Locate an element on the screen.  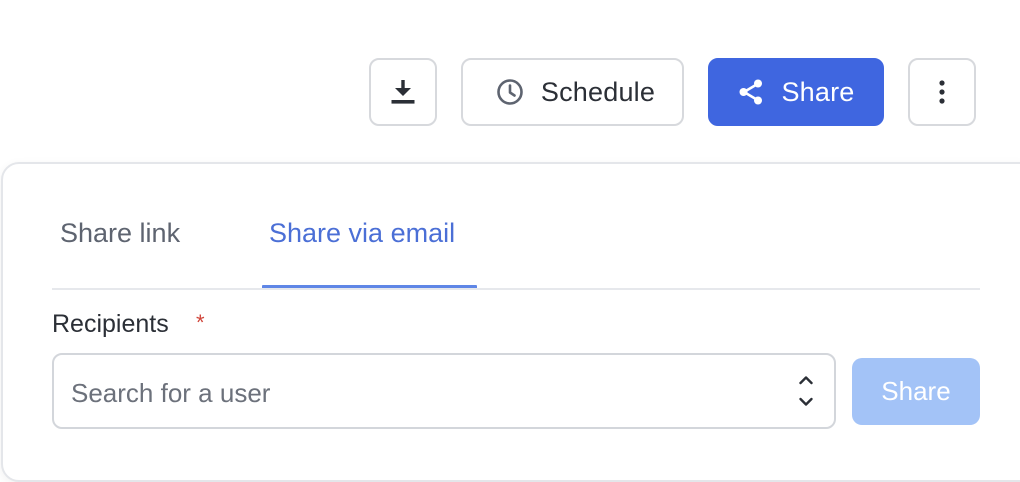
share-button: Share is located at coordinates (796, 92).